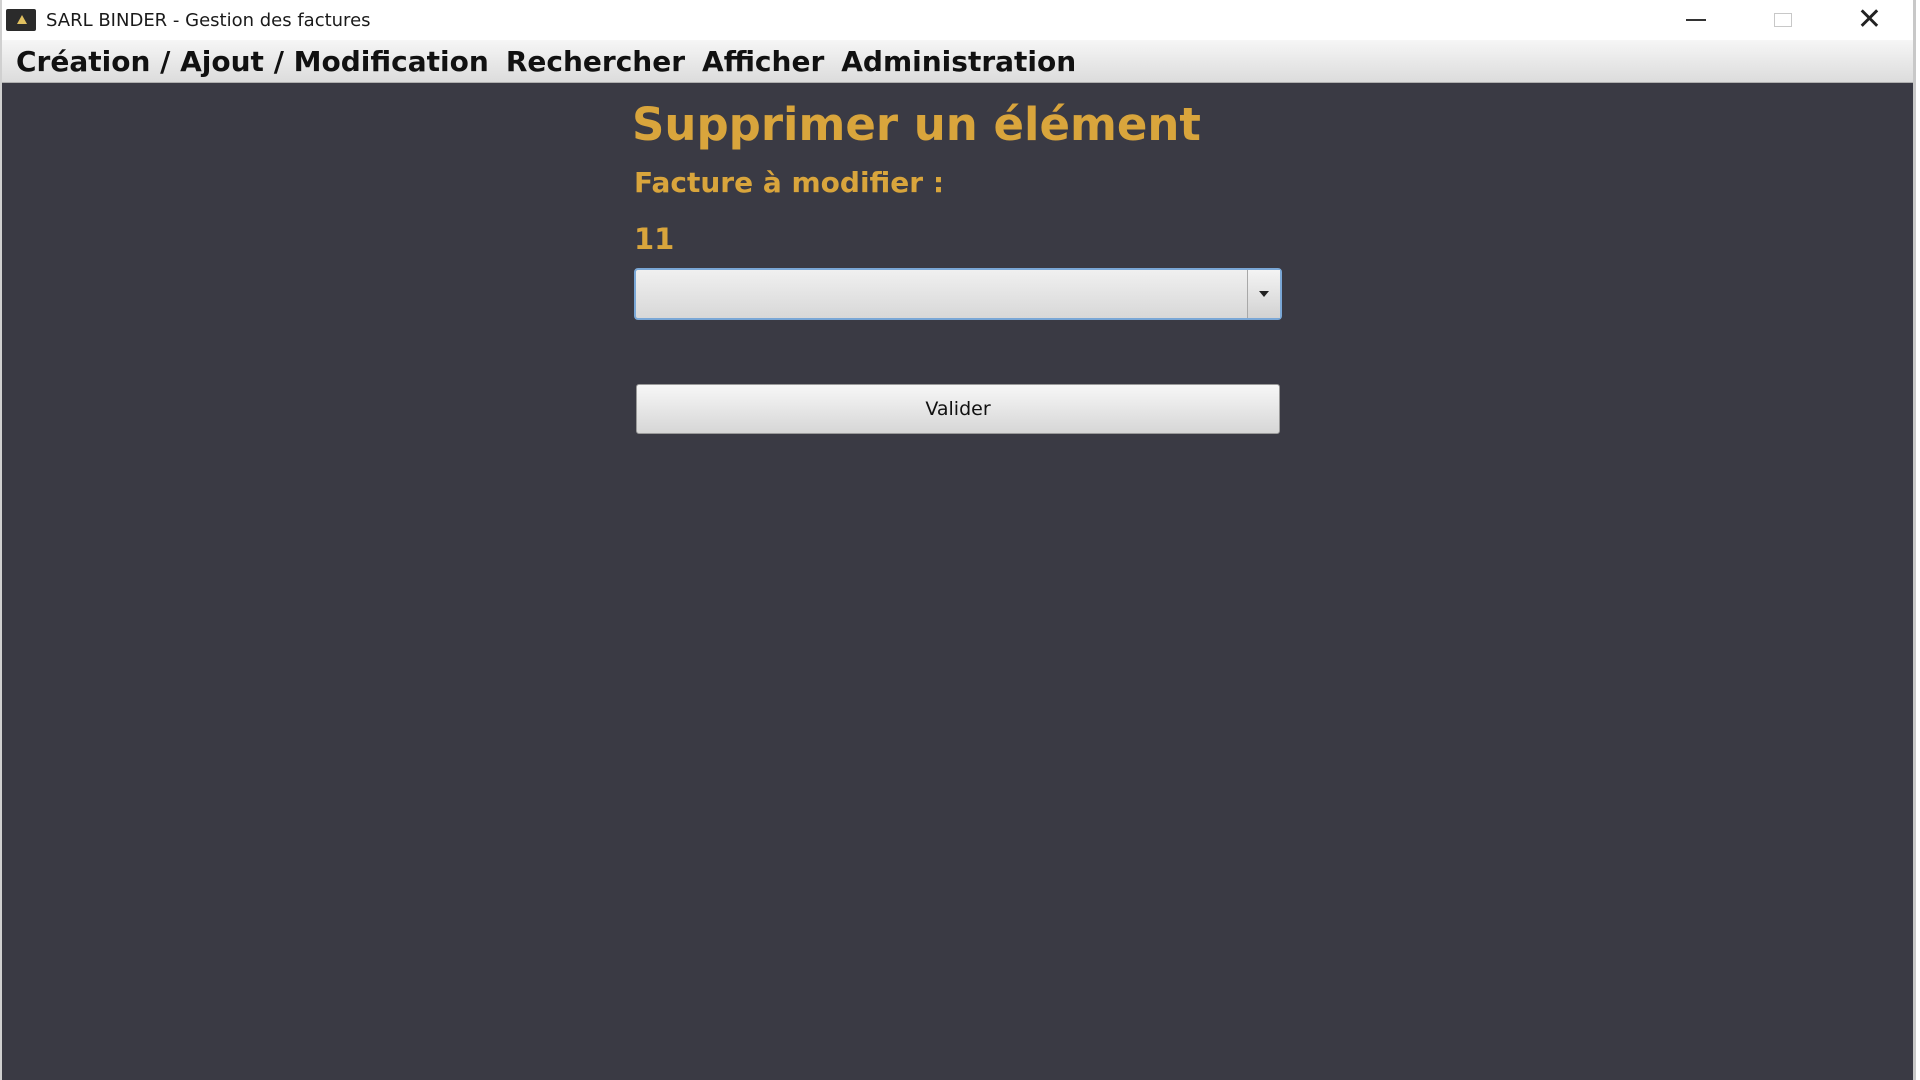 Image resolution: width=1920 pixels, height=1080 pixels. I want to click on invoice-select, so click(958, 294).